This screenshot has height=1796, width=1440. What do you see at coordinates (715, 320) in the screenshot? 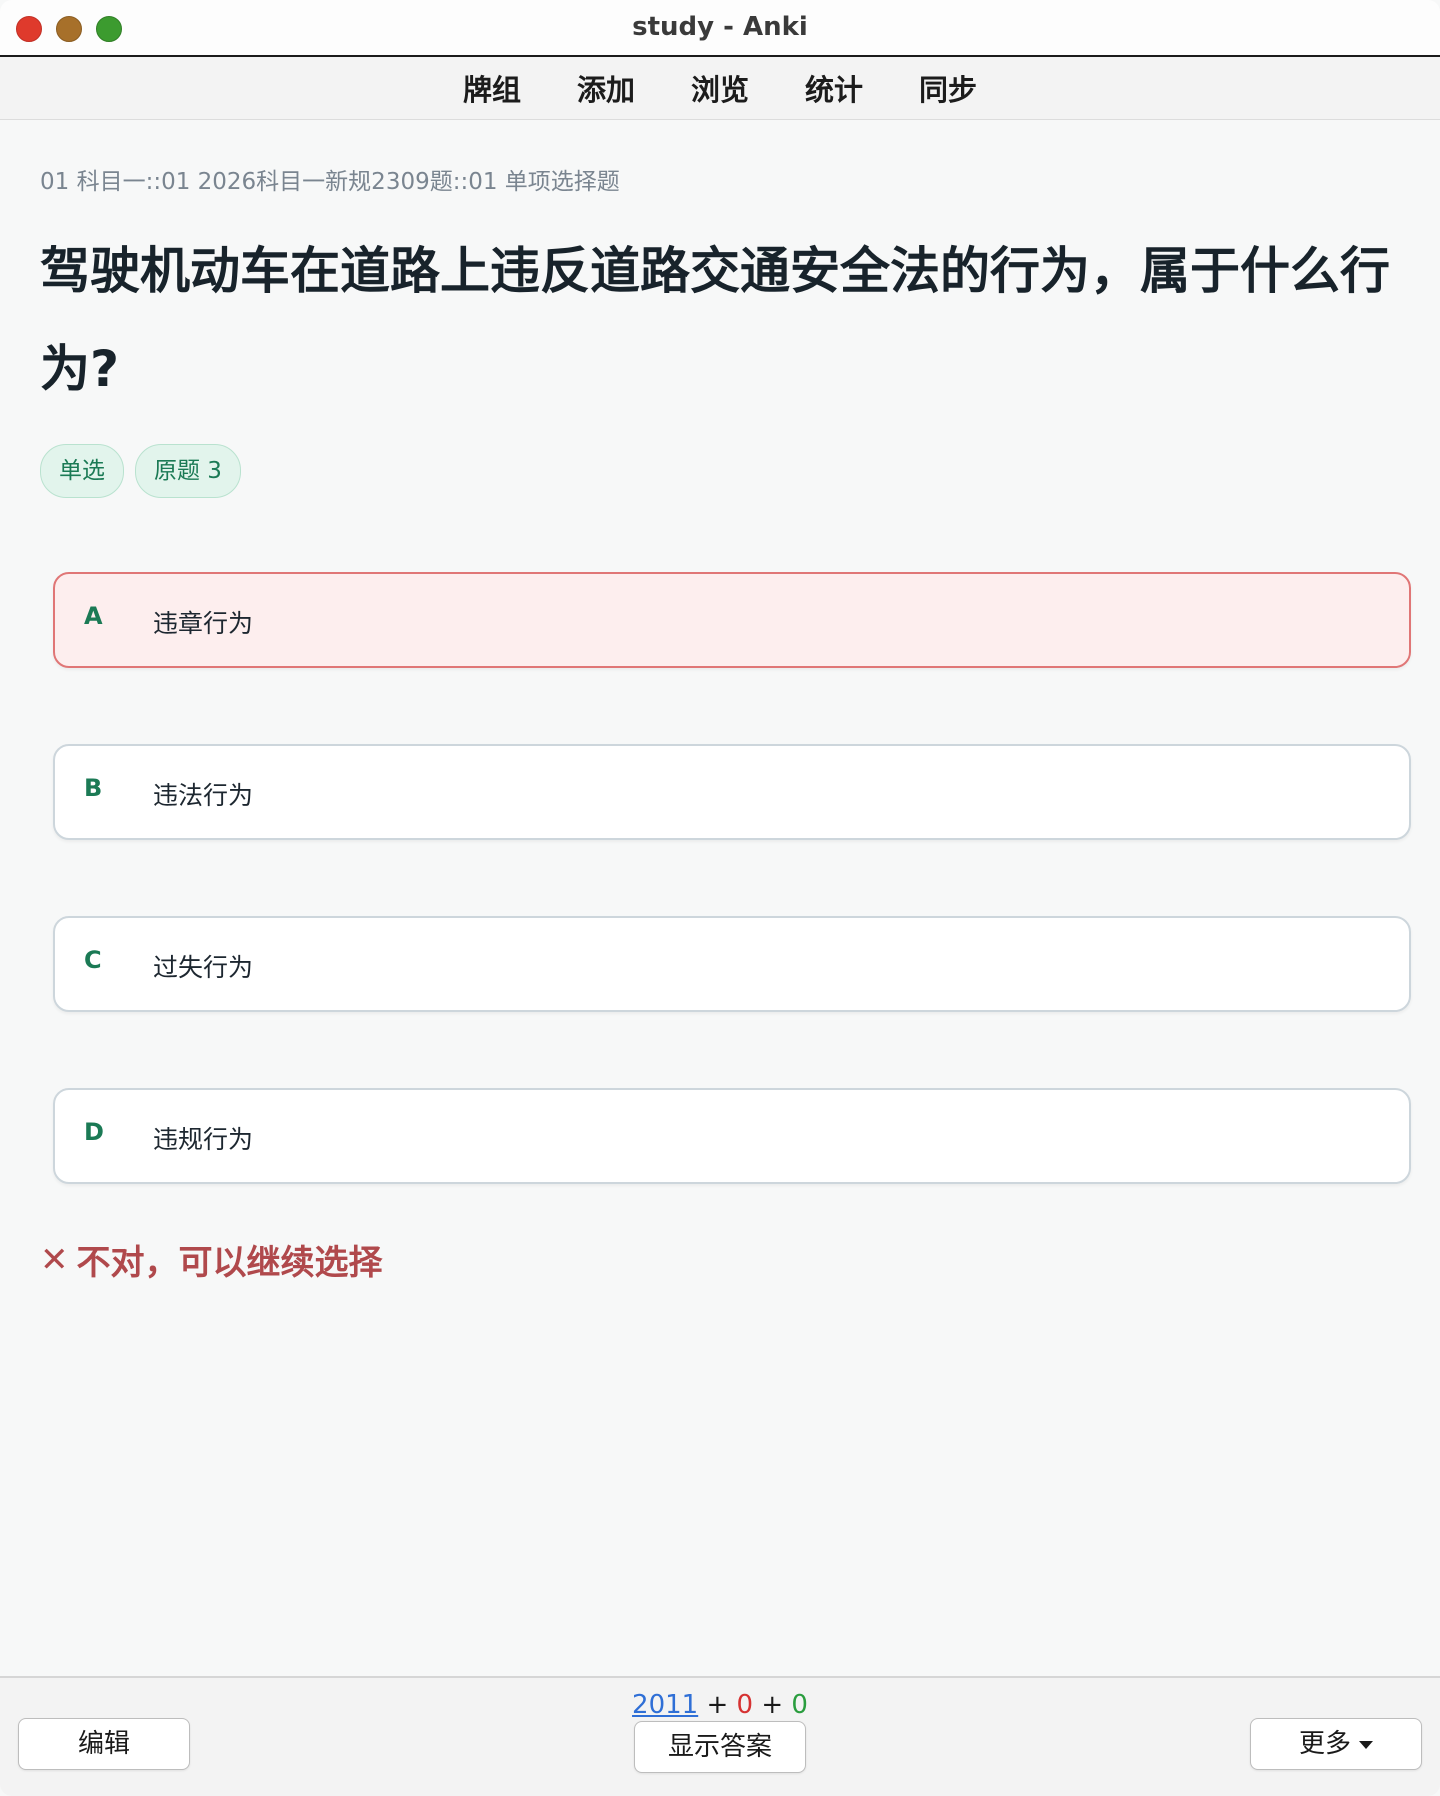
I see `question-text: 驾驶机动车在道路上违反道路交通安全法的行为，属于什么行为?` at bounding box center [715, 320].